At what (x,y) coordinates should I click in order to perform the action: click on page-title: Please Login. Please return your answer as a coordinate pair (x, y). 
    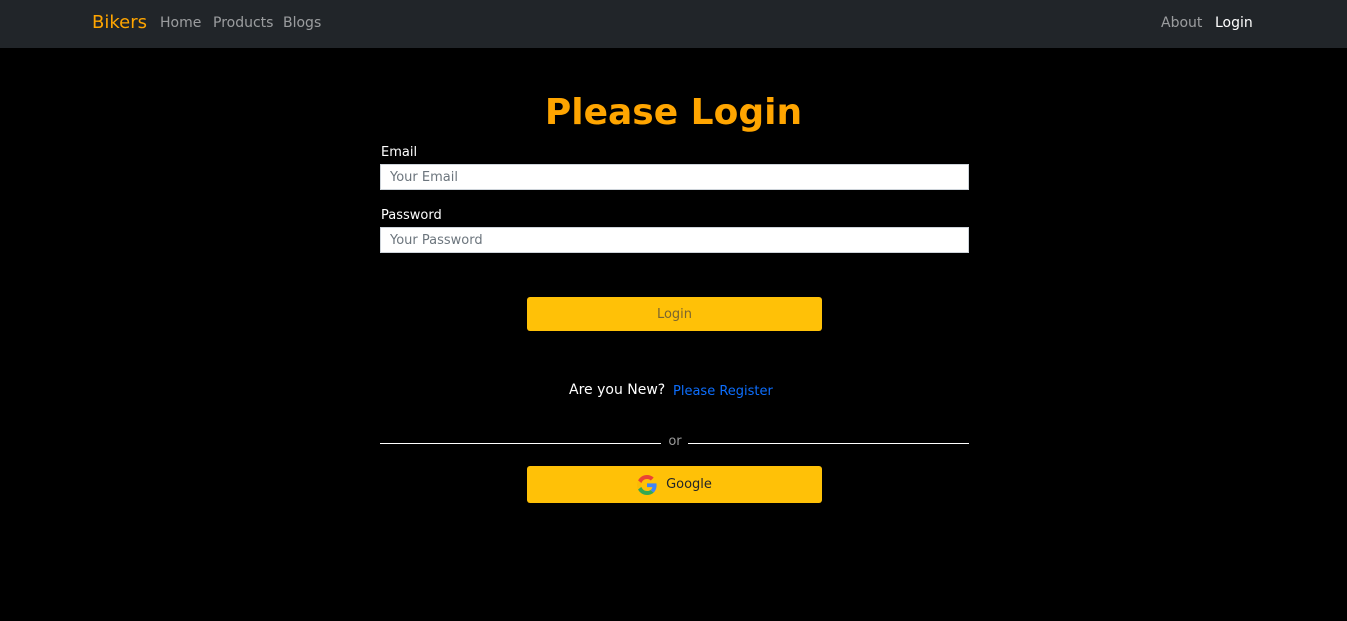
    Looking at the image, I should click on (673, 112).